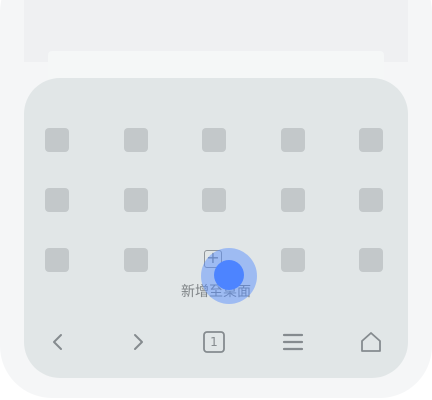  I want to click on chevron-left-icon, so click(57, 342).